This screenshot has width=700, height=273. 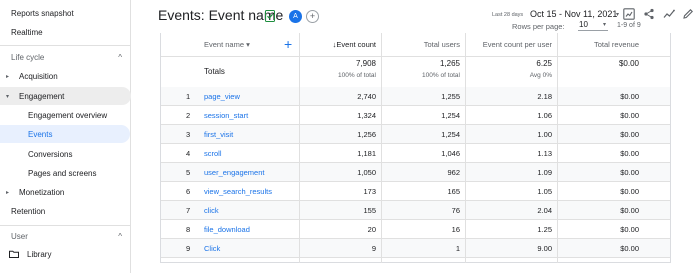 I want to click on date-range-selector: Oct 15 - Nov 11, 2021, so click(x=573, y=14).